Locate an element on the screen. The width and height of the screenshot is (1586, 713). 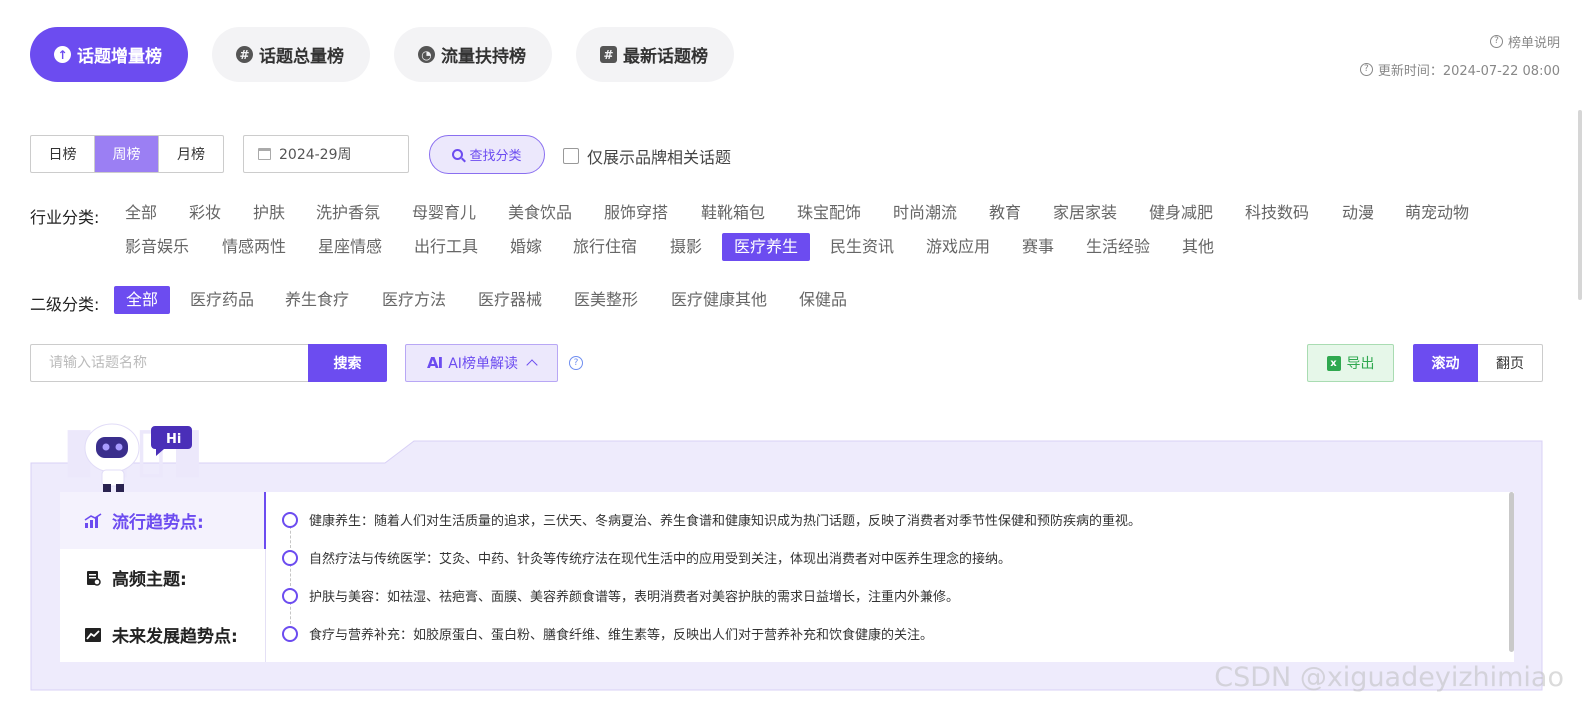
mode-paging: 翻页 is located at coordinates (1510, 363).